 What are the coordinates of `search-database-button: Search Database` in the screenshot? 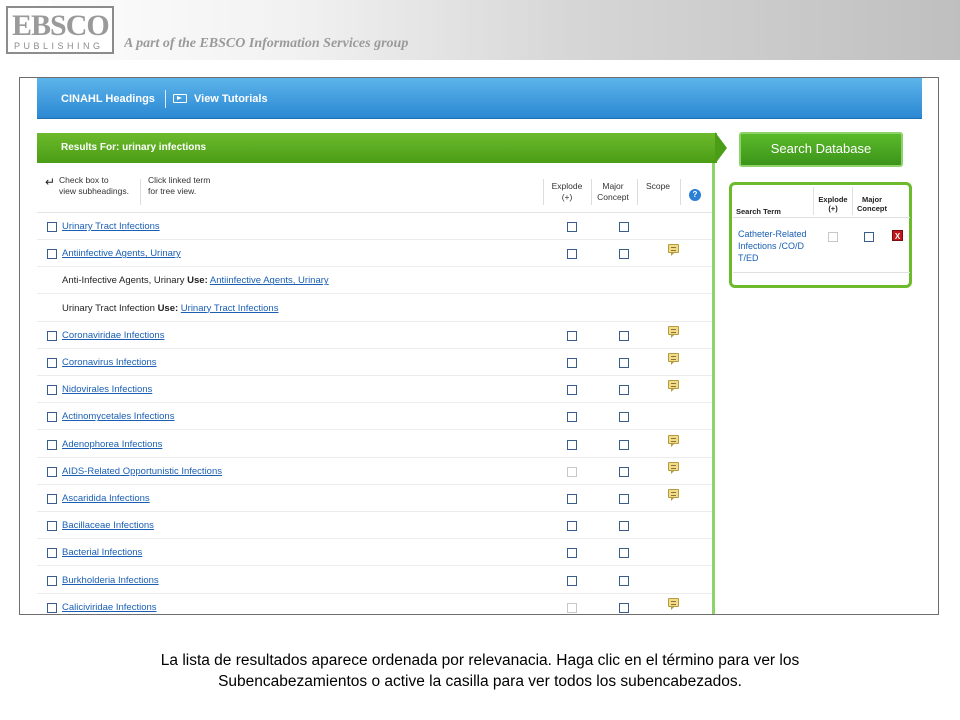 It's located at (821, 149).